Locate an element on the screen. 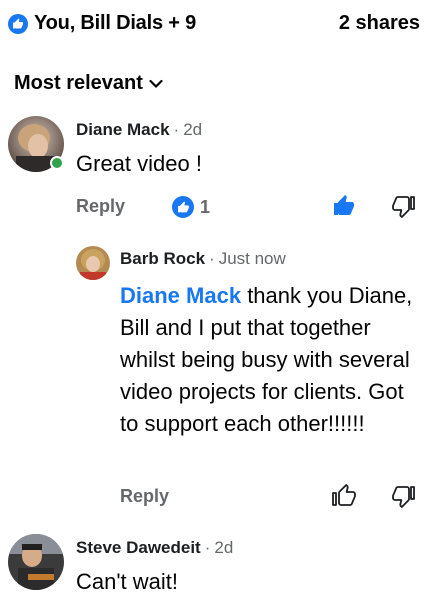 The image size is (432, 605). shares-count: 2 shares is located at coordinates (379, 23).